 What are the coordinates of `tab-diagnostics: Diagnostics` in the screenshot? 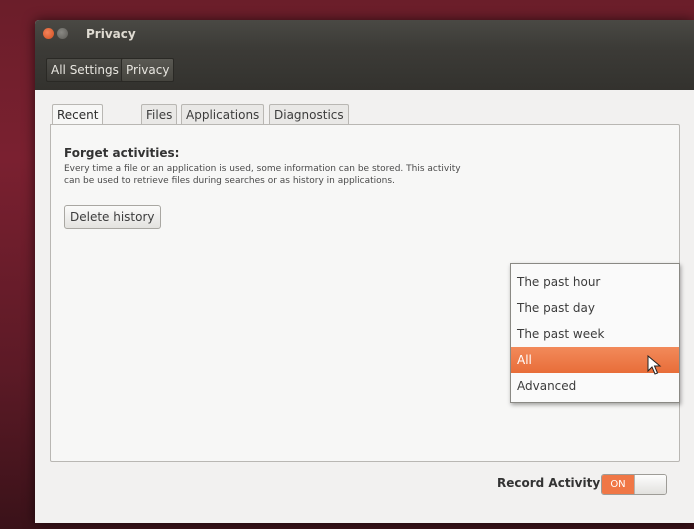 It's located at (309, 114).